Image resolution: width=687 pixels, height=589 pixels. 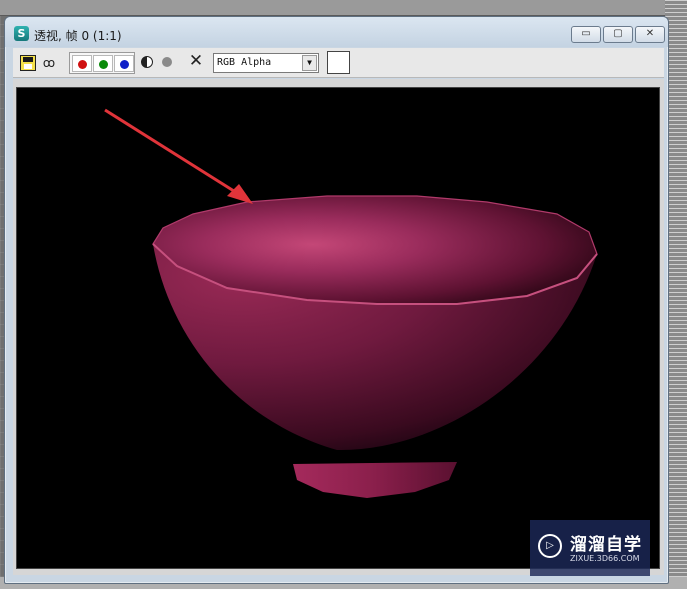 I want to click on blue-dot-icon, so click(x=124, y=64).